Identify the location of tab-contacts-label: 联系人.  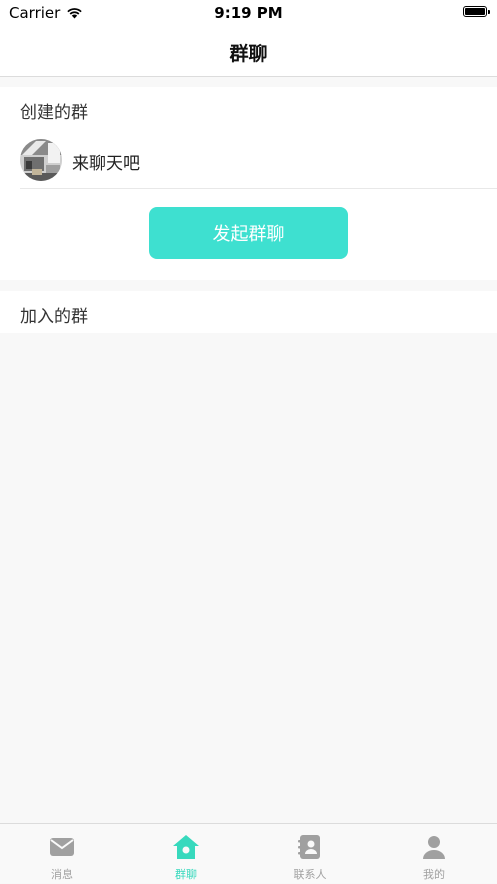
(310, 874).